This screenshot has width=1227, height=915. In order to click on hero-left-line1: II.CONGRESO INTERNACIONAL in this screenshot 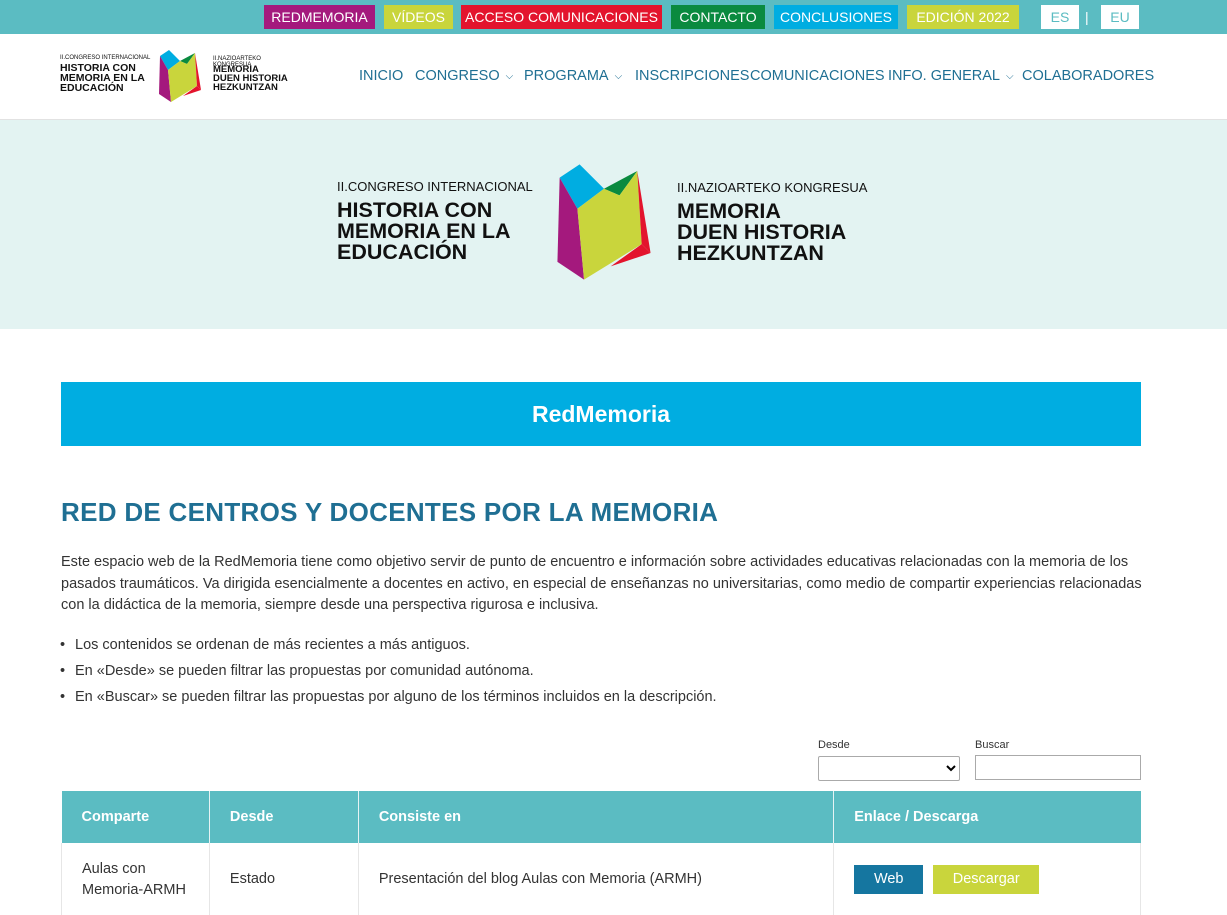, I will do `click(435, 186)`.